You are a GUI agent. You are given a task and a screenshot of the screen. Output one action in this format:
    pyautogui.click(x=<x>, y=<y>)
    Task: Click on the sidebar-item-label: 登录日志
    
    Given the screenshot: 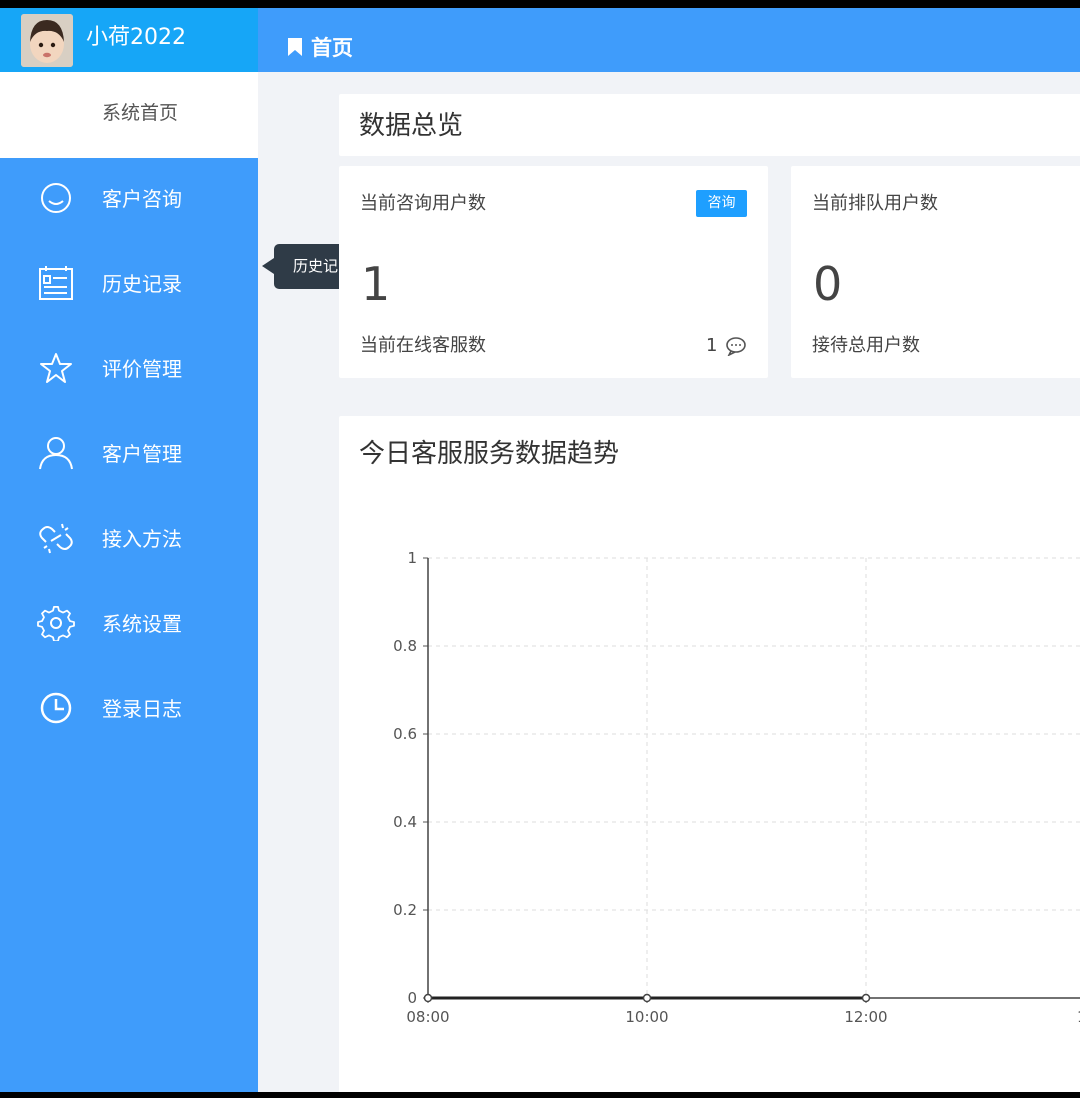 What is the action you would take?
    pyautogui.click(x=142, y=709)
    